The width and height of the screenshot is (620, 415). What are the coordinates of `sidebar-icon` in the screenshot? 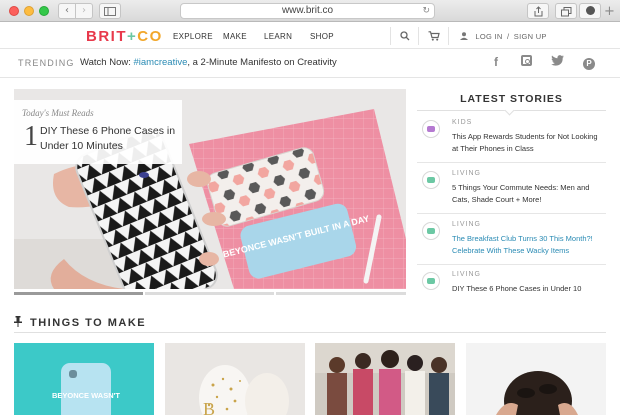 It's located at (110, 11).